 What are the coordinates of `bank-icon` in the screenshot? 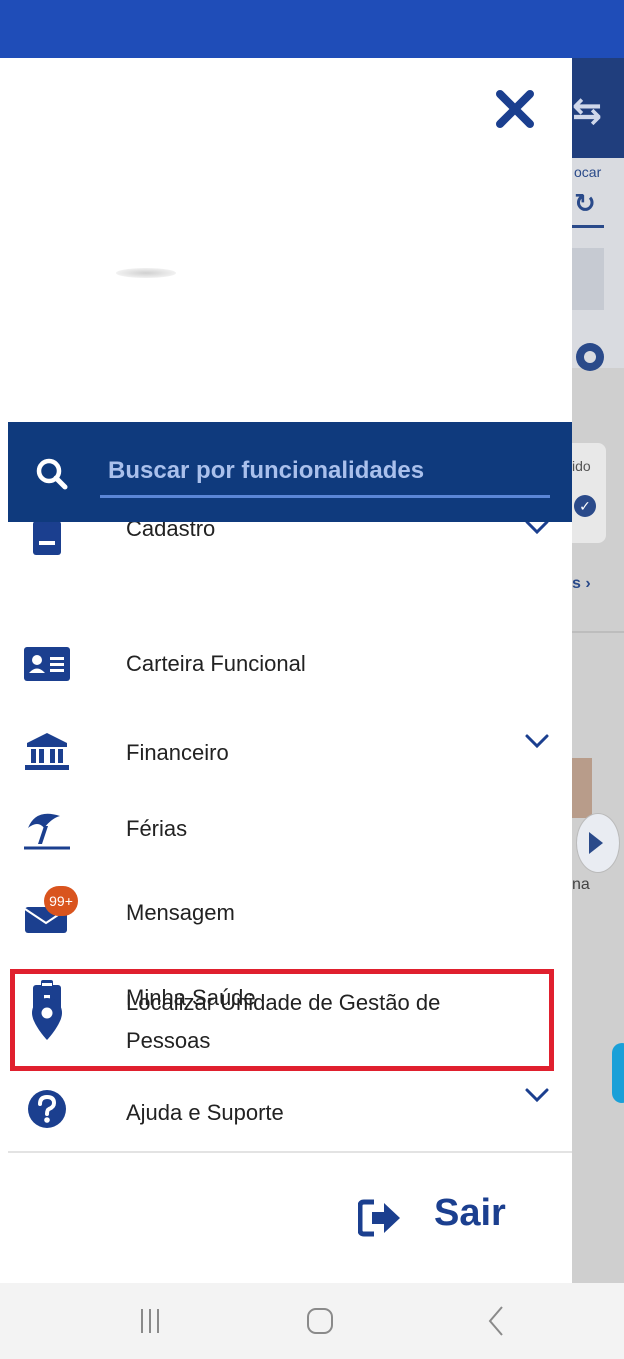 It's located at (47, 751).